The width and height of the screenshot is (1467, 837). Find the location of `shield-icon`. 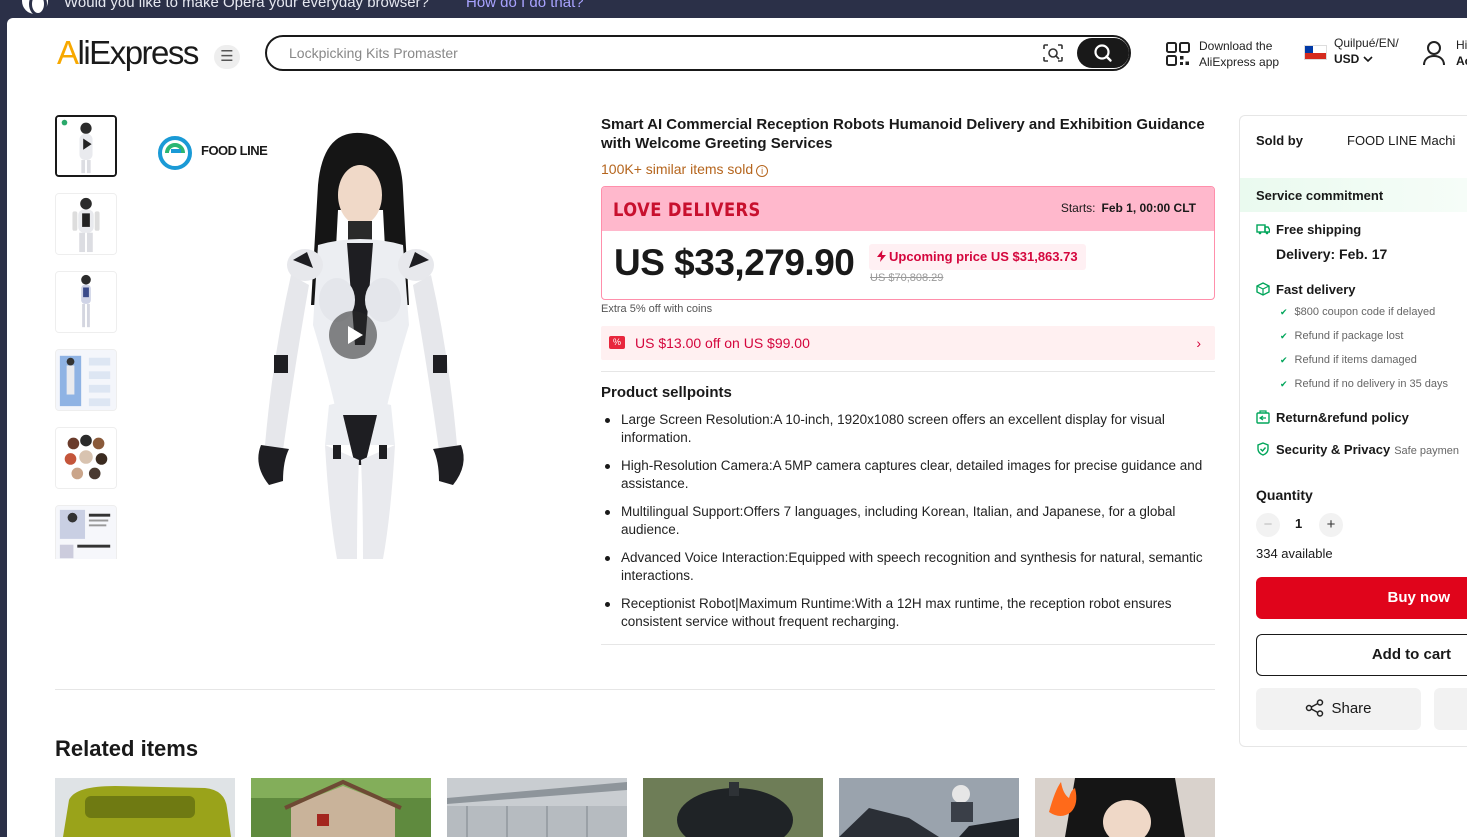

shield-icon is located at coordinates (1263, 449).